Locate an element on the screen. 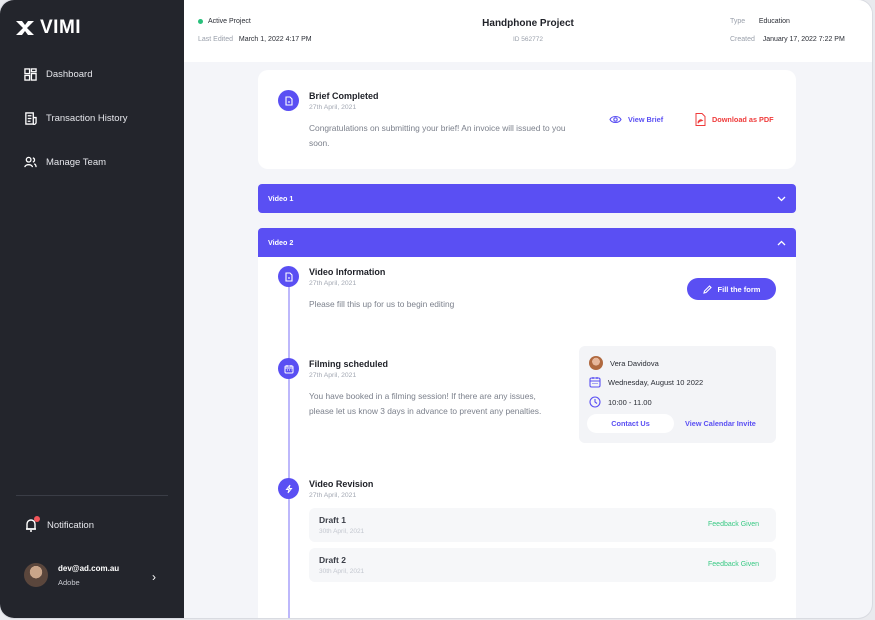 The height and width of the screenshot is (620, 875). project-created: Created January 17, 2022 7:22 PM is located at coordinates (787, 39).